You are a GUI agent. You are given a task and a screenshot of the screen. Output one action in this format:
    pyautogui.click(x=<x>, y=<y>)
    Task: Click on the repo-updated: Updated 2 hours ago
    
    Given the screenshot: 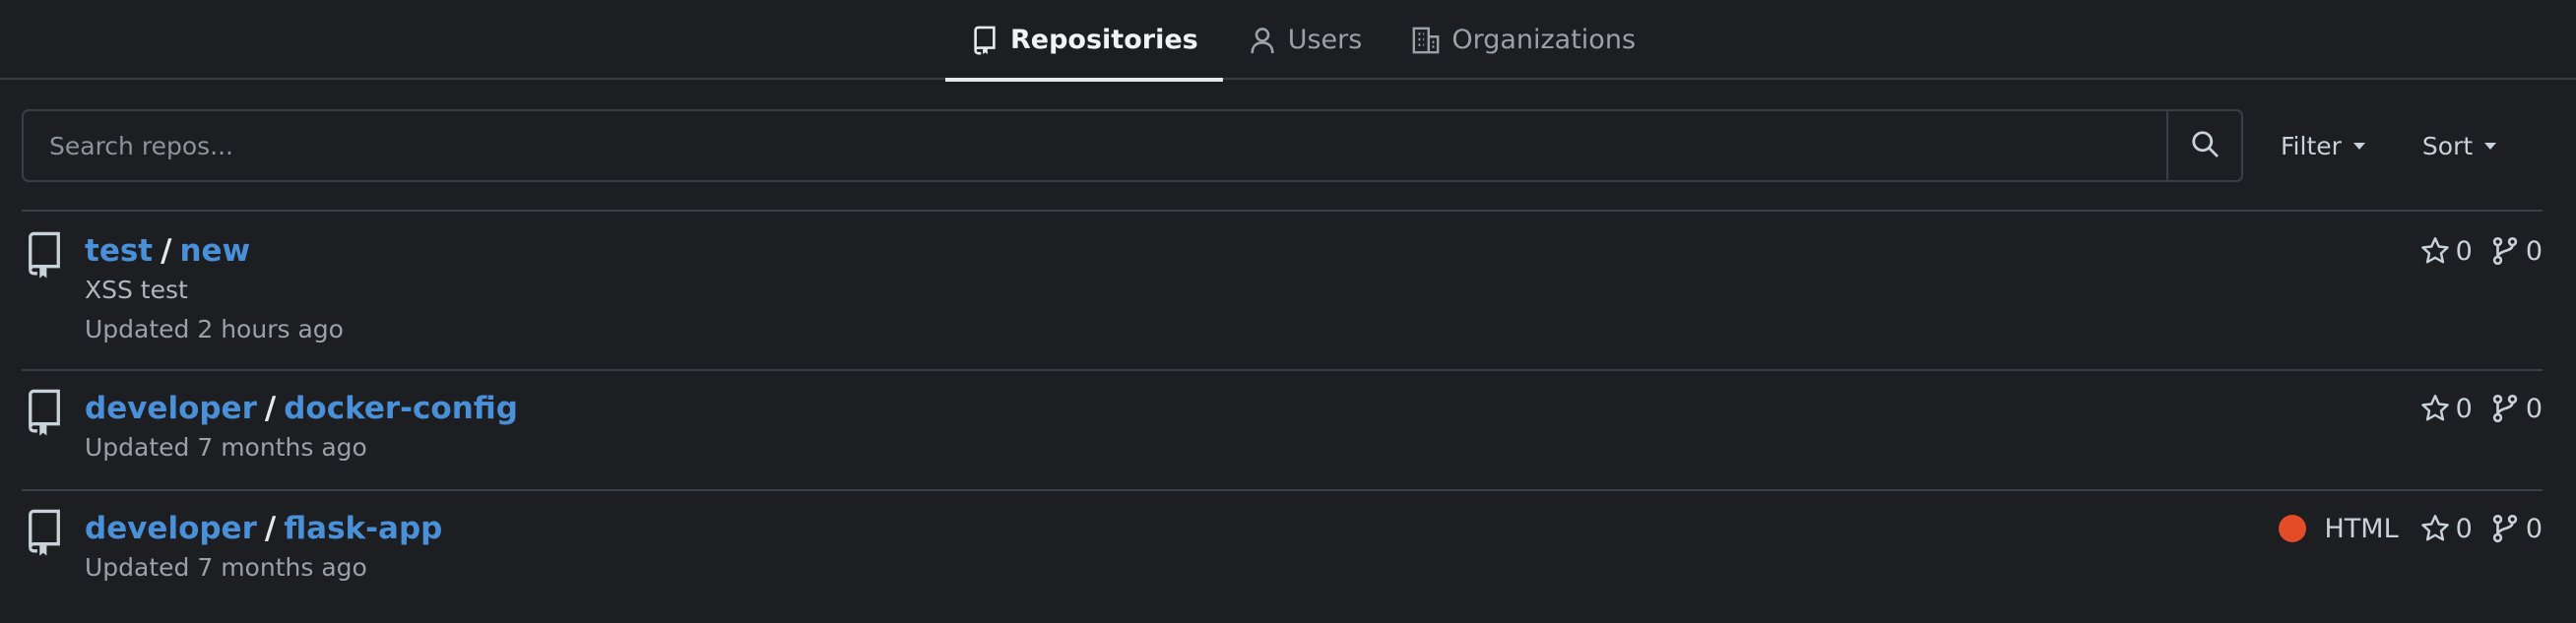 What is the action you would take?
    pyautogui.click(x=214, y=329)
    